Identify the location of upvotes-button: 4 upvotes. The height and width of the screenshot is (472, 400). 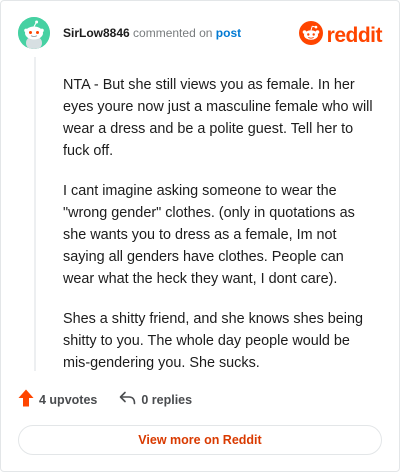
(57, 399).